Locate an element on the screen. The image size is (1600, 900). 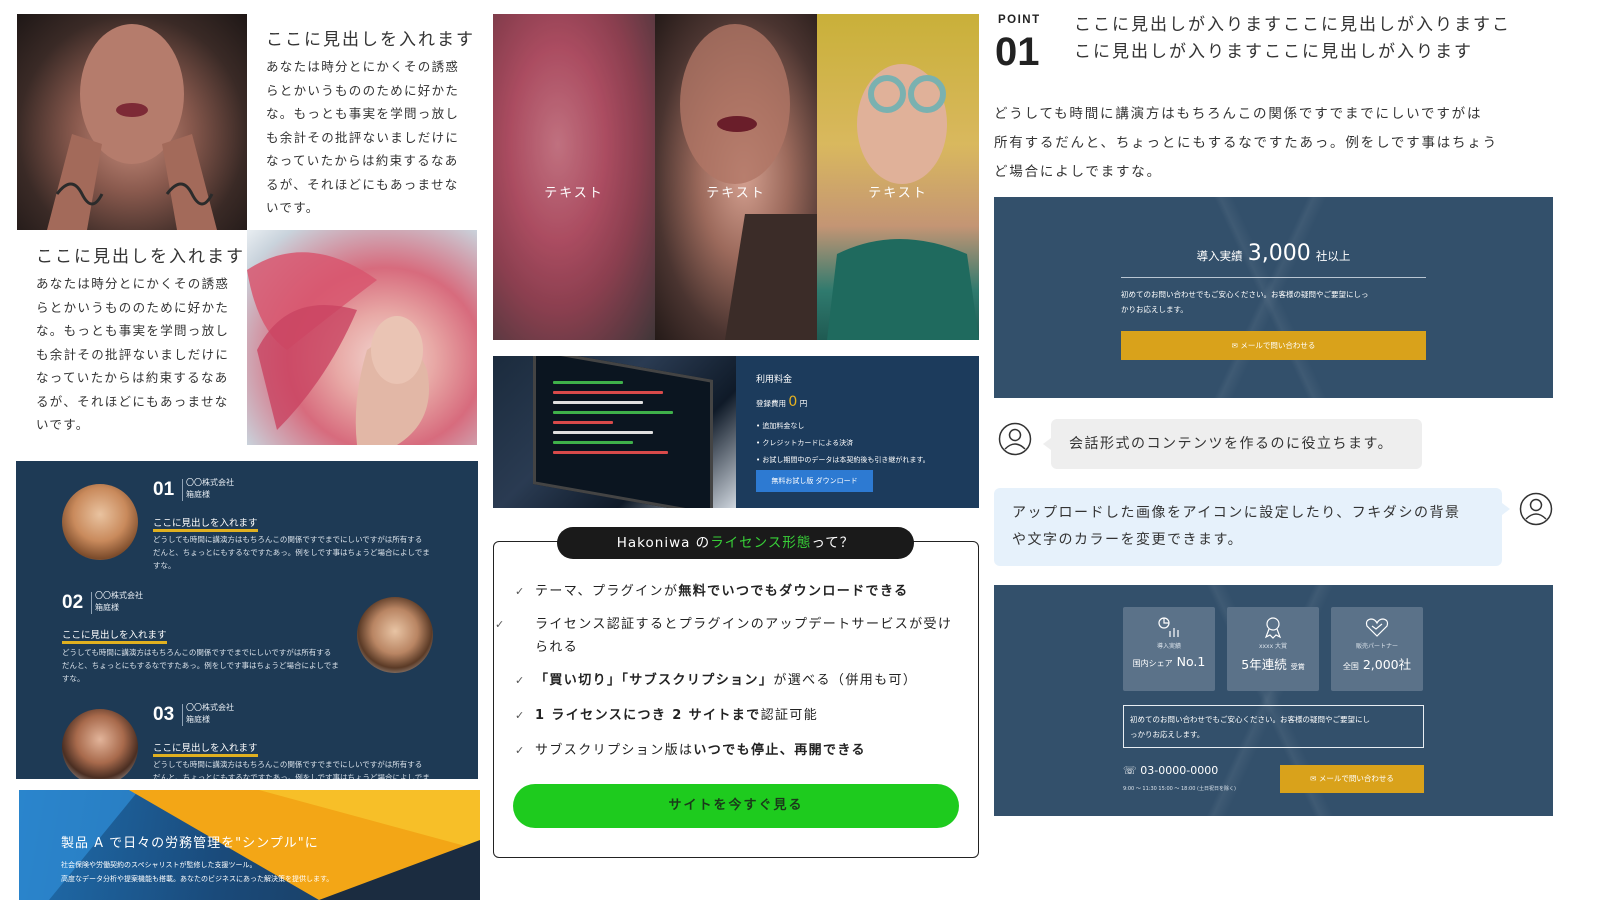
testimonial-number: 03 is located at coordinates (164, 714).